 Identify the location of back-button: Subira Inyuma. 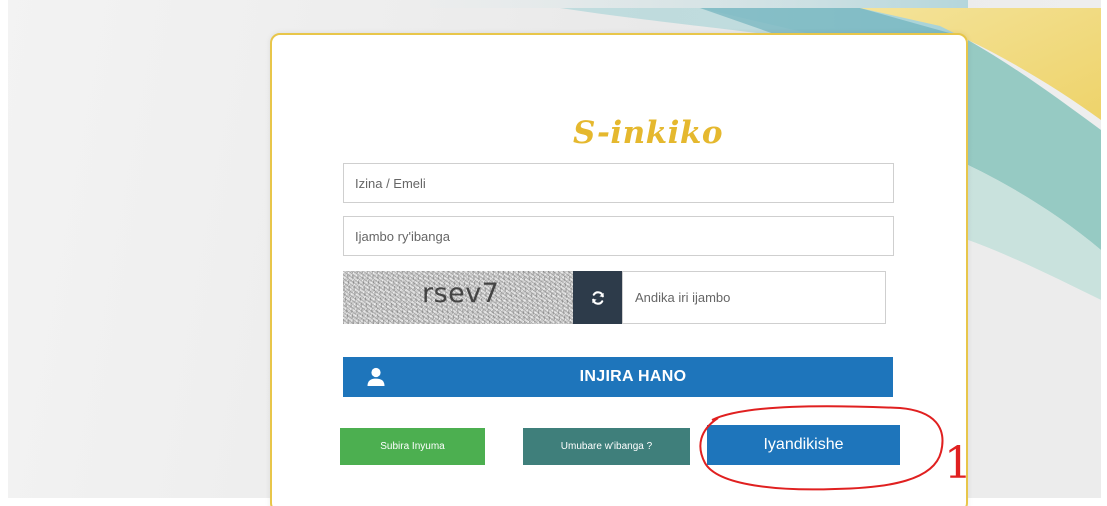
(412, 446).